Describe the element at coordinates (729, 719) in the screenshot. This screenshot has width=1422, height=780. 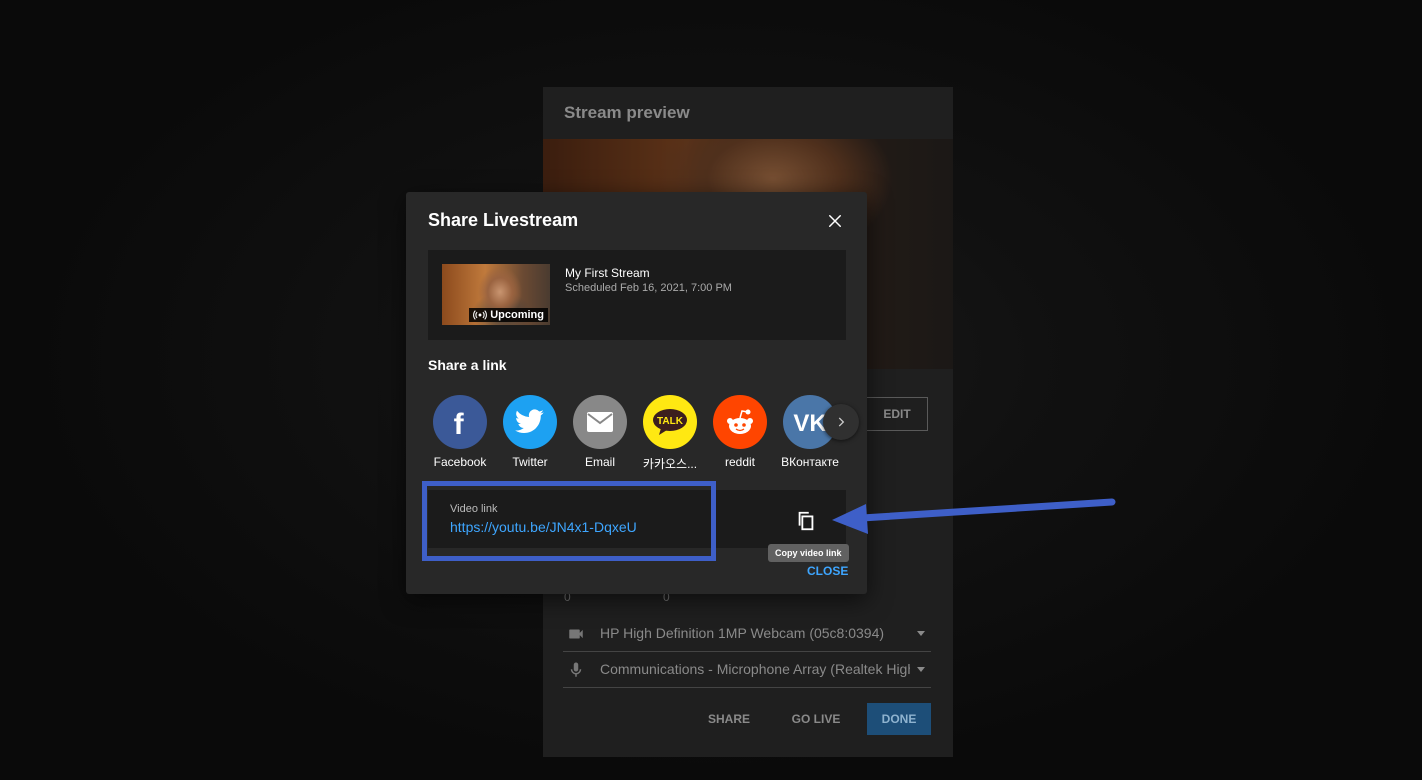
I see `share-button: SHARE` at that location.